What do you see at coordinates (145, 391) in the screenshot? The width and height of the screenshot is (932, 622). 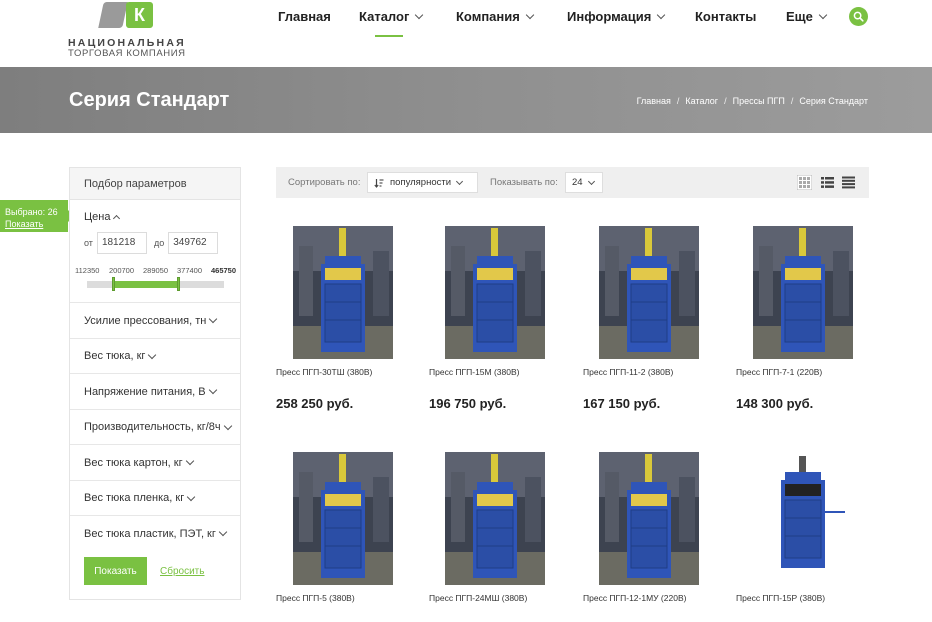 I see `filter-section-label: Напряжение питания, В` at bounding box center [145, 391].